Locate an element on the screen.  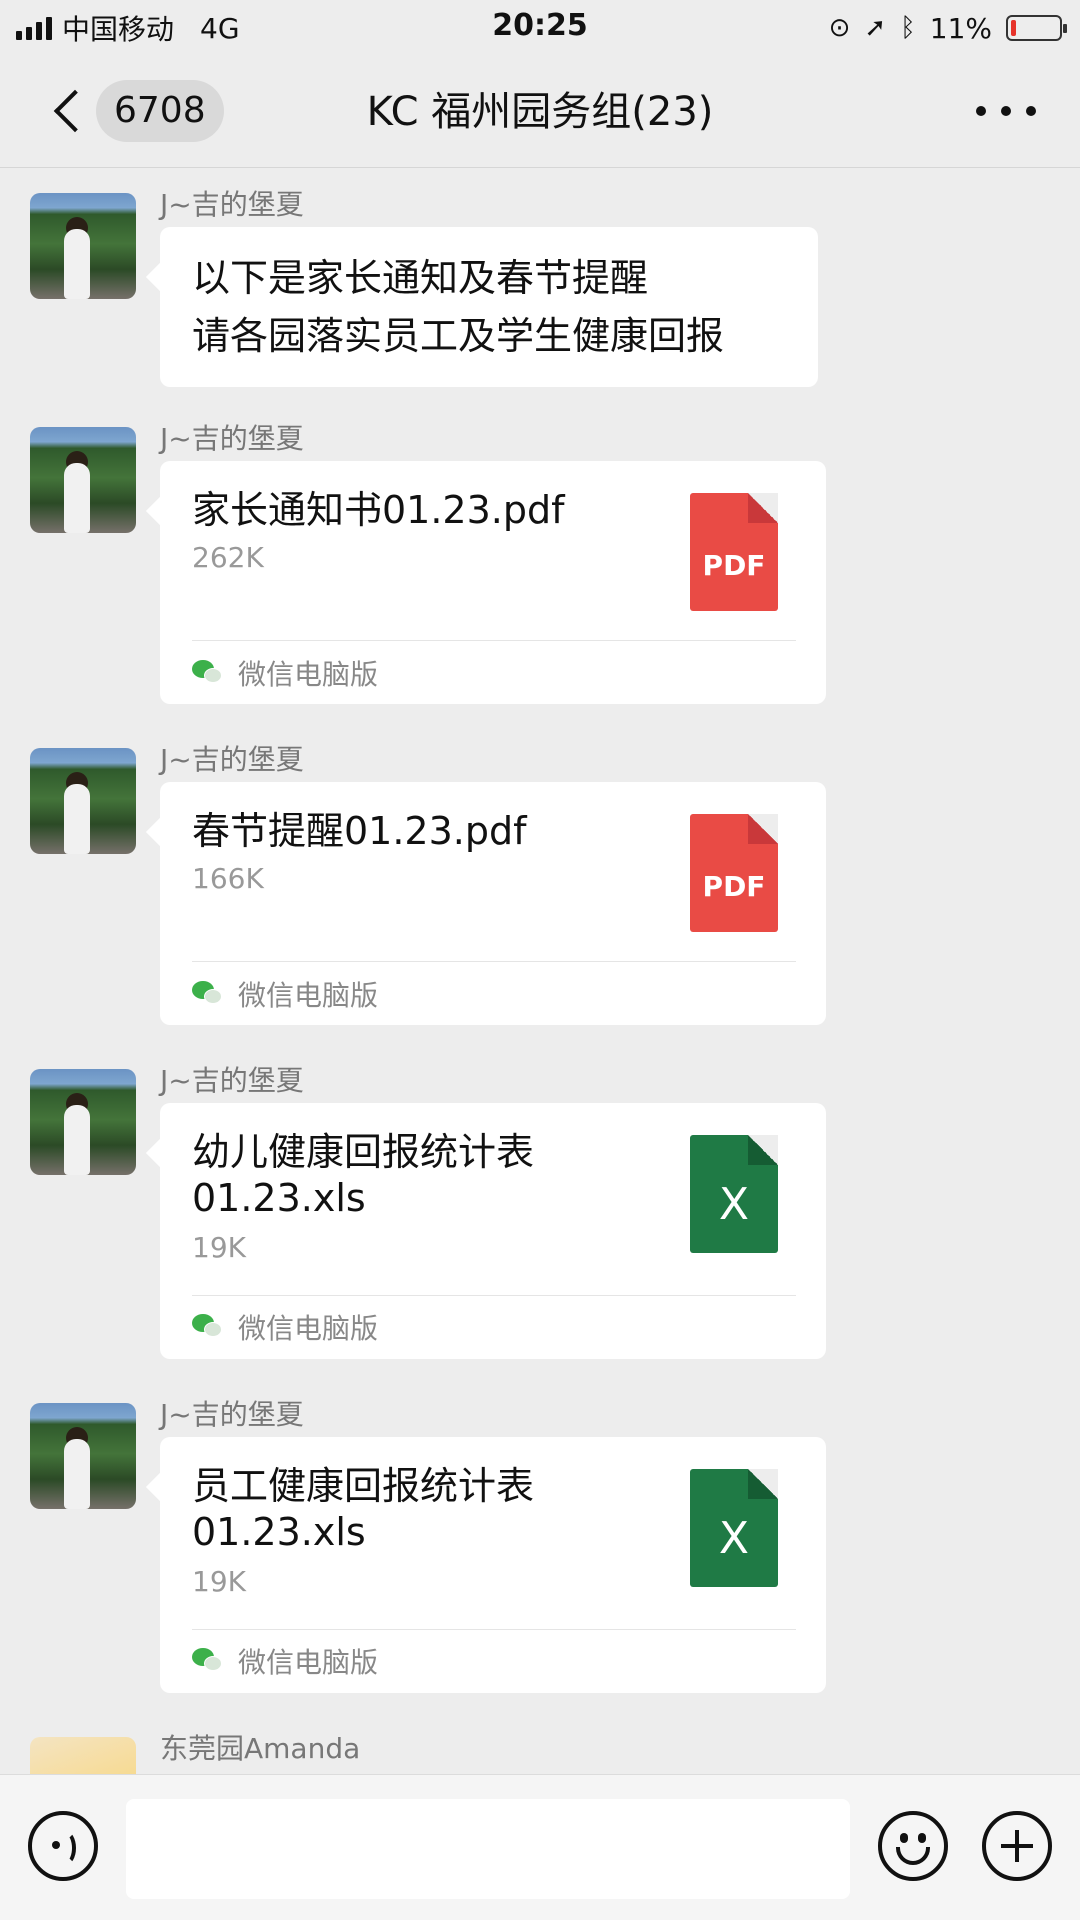
nav-bar: 6708 KC 福州园务组(23) is located at coordinates (540, 112).